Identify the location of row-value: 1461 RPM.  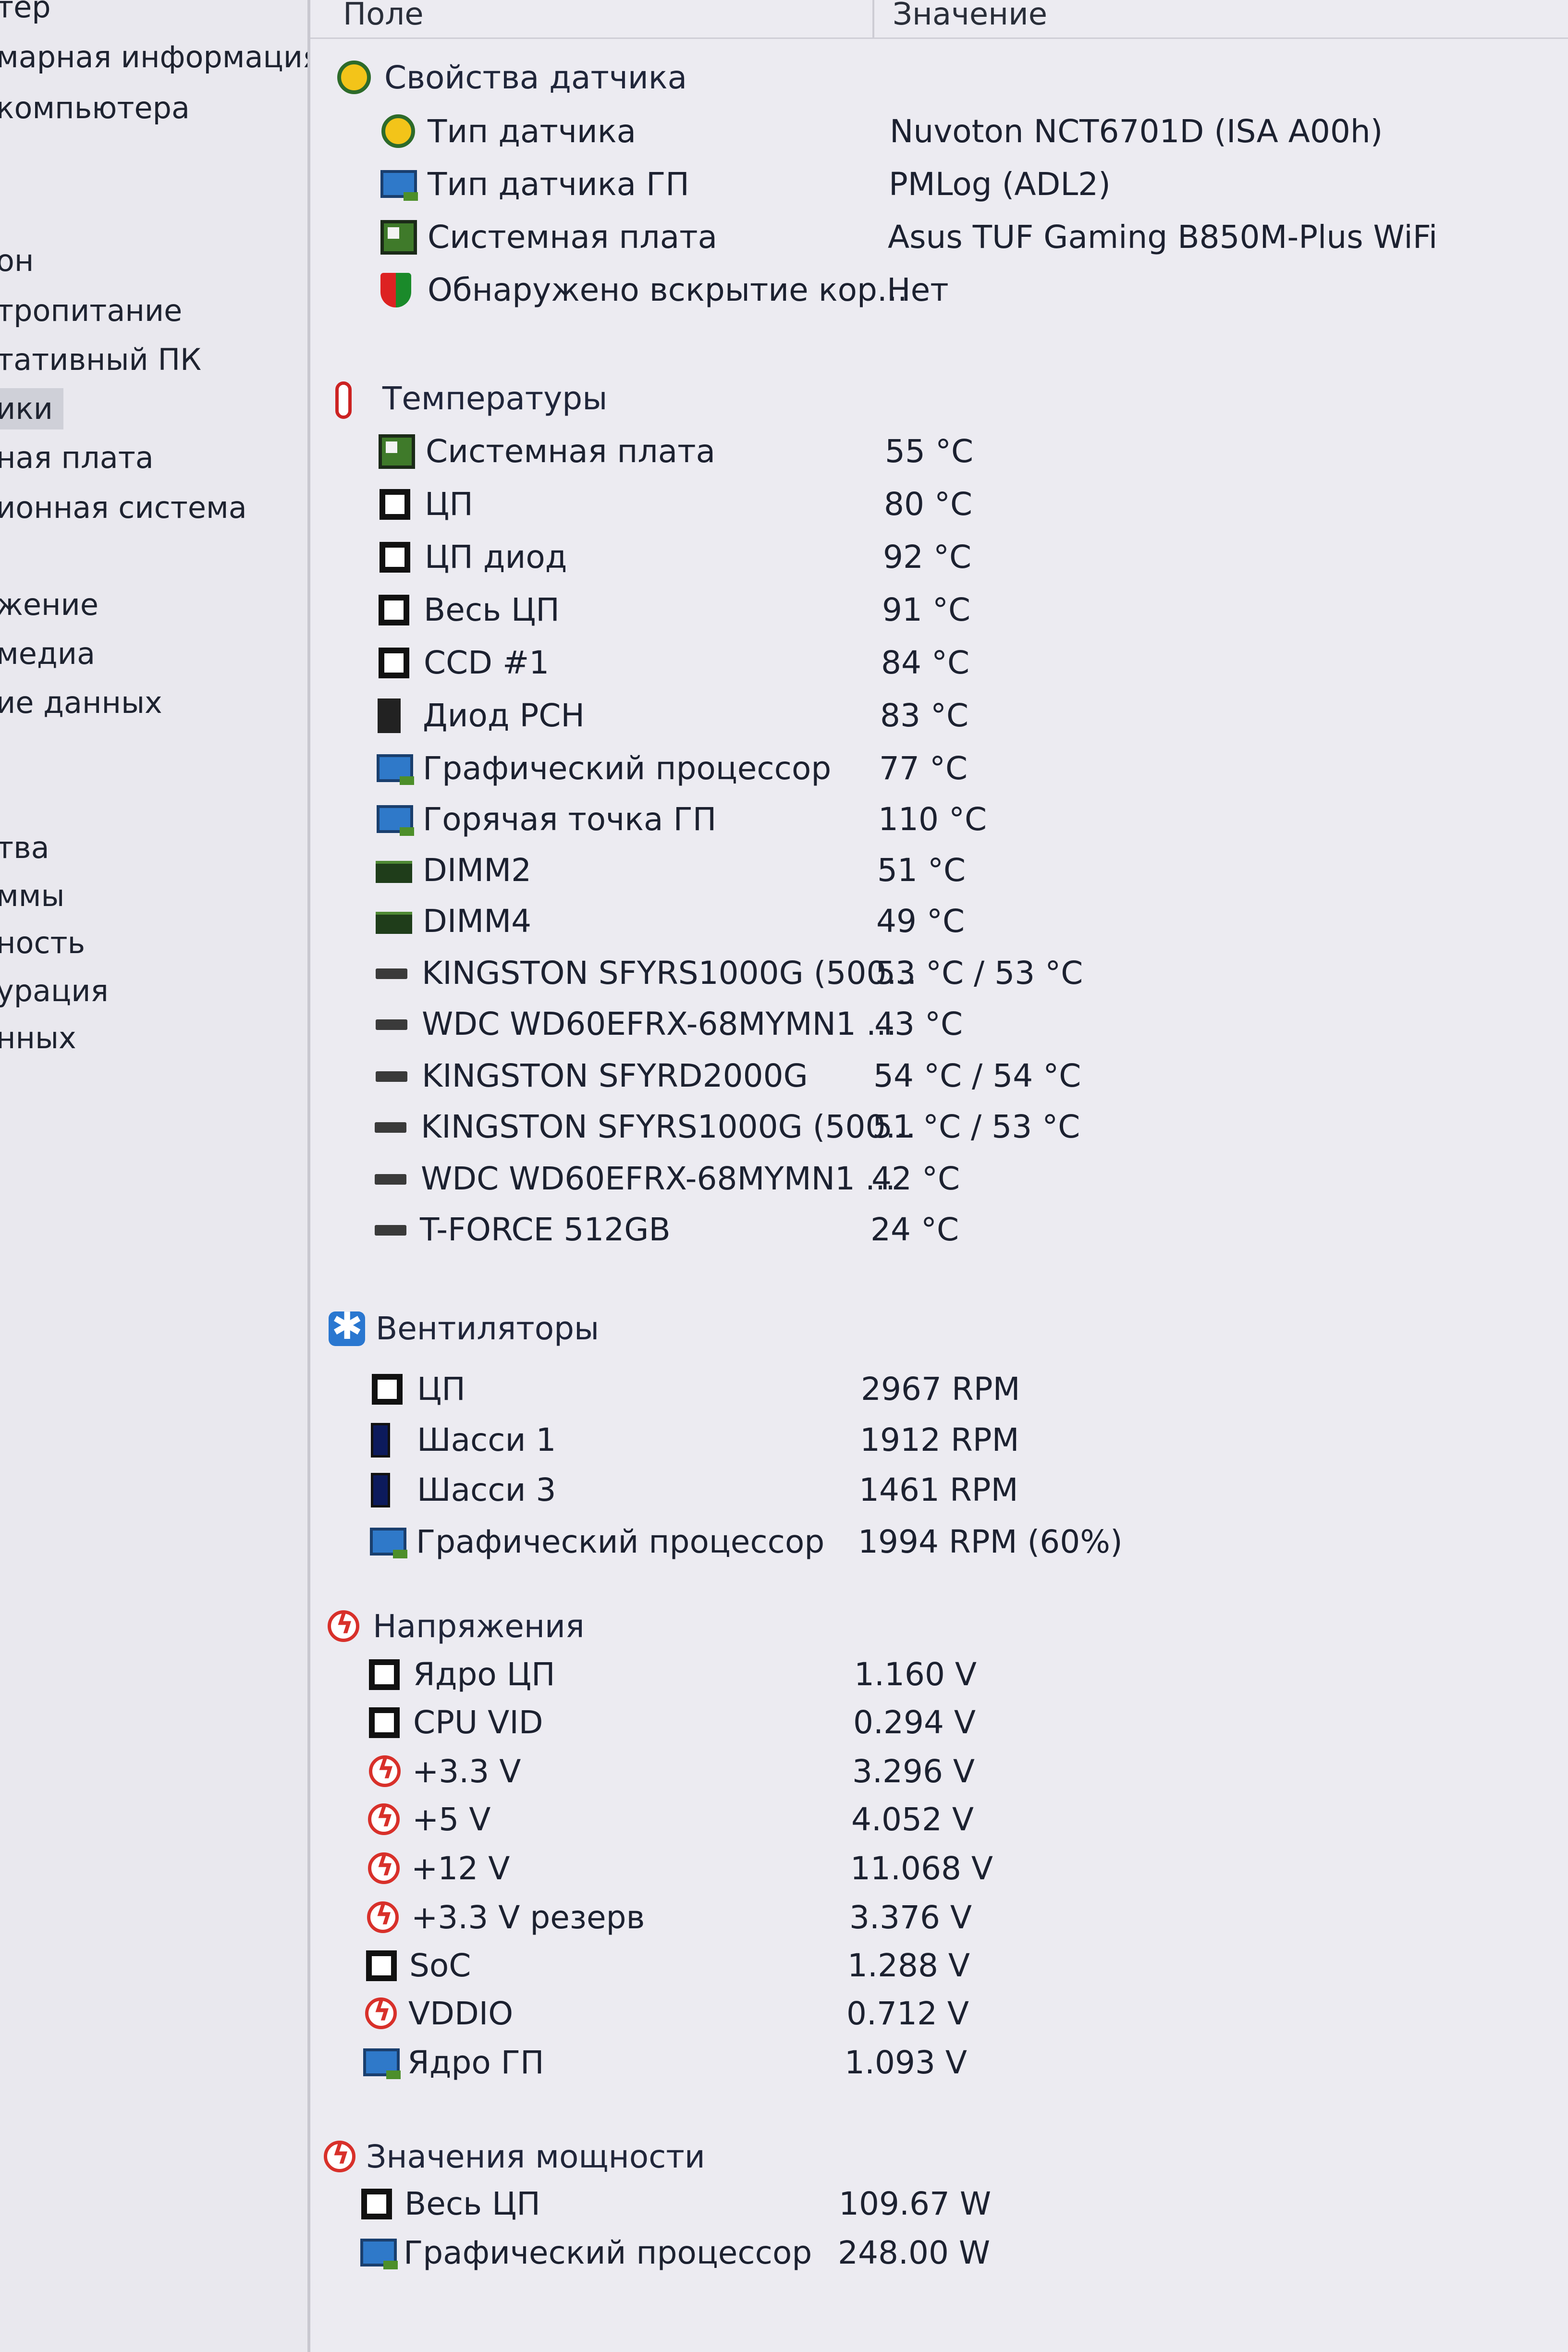
(939, 1489).